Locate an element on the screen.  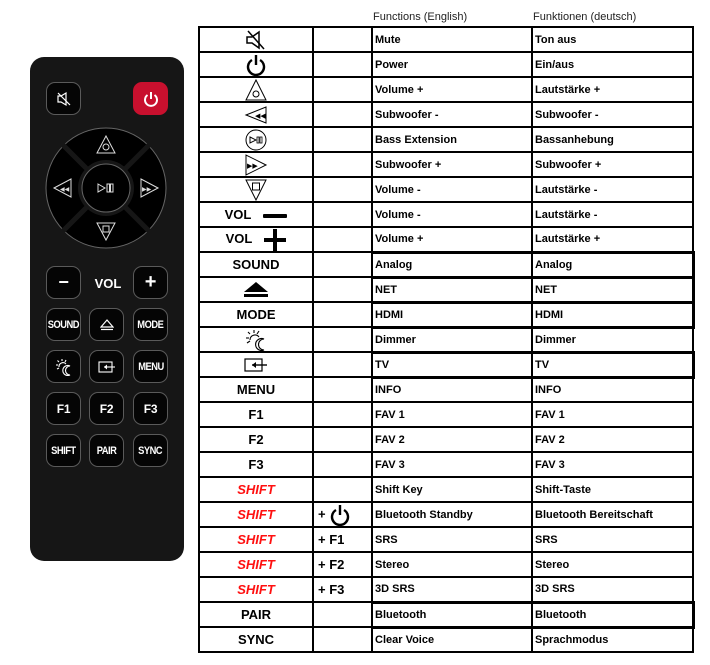
table-row: SHIFT + F1 SRS SRS is located at coordinates (446, 539).